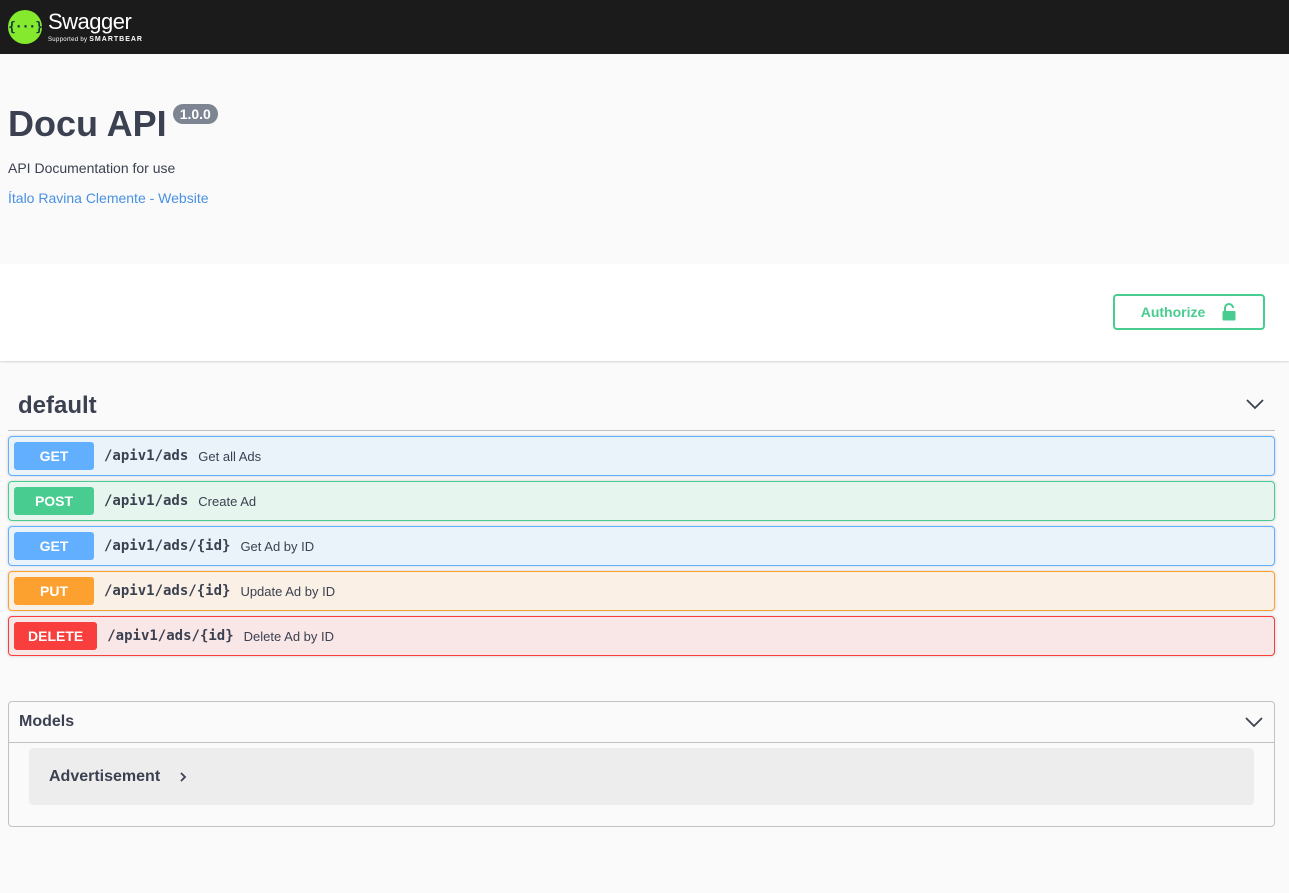  I want to click on operation-get-ad-by-id: GET /apiv1/ads/{id} Get Ad by ID, so click(641, 546).